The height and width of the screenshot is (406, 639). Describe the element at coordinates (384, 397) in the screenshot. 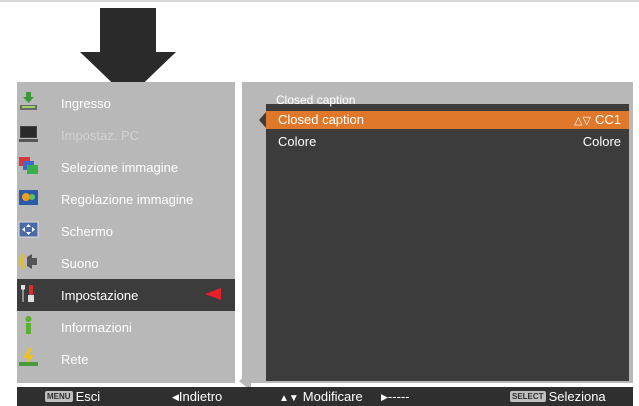

I see `right-arrow-icon: ▶` at that location.